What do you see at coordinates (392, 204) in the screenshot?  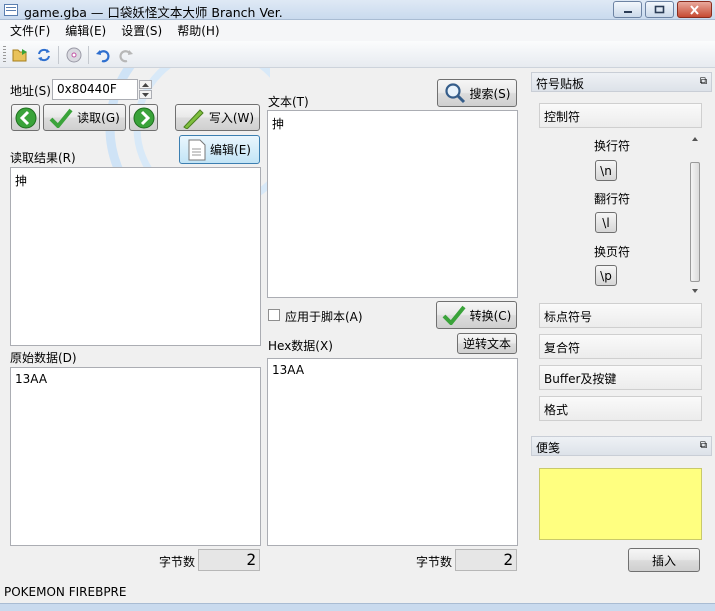 I see `text-textarea: 抻` at bounding box center [392, 204].